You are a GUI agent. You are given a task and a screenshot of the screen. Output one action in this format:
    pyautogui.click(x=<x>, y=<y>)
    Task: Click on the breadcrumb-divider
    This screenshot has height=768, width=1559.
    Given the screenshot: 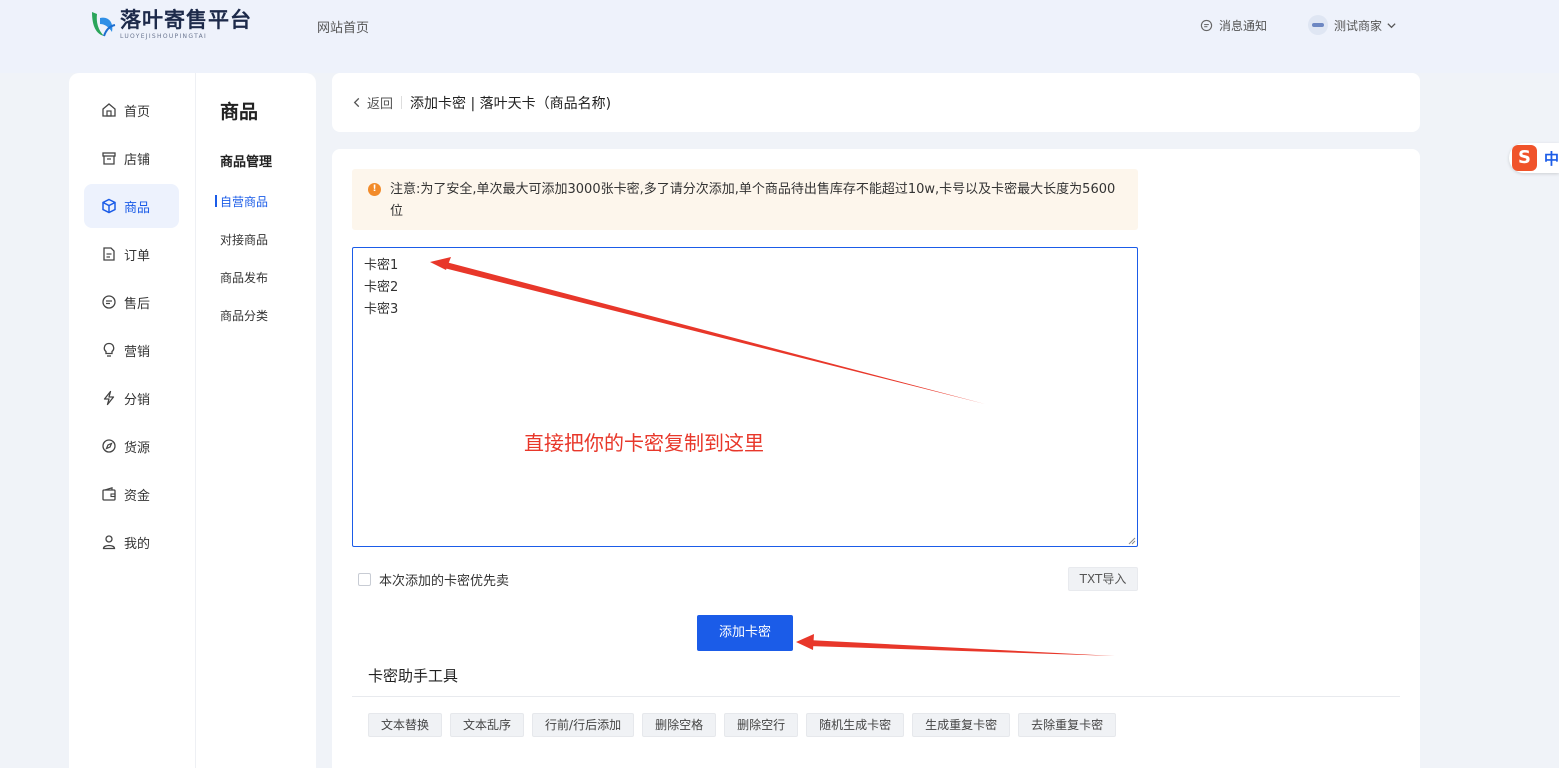 What is the action you would take?
    pyautogui.click(x=402, y=102)
    